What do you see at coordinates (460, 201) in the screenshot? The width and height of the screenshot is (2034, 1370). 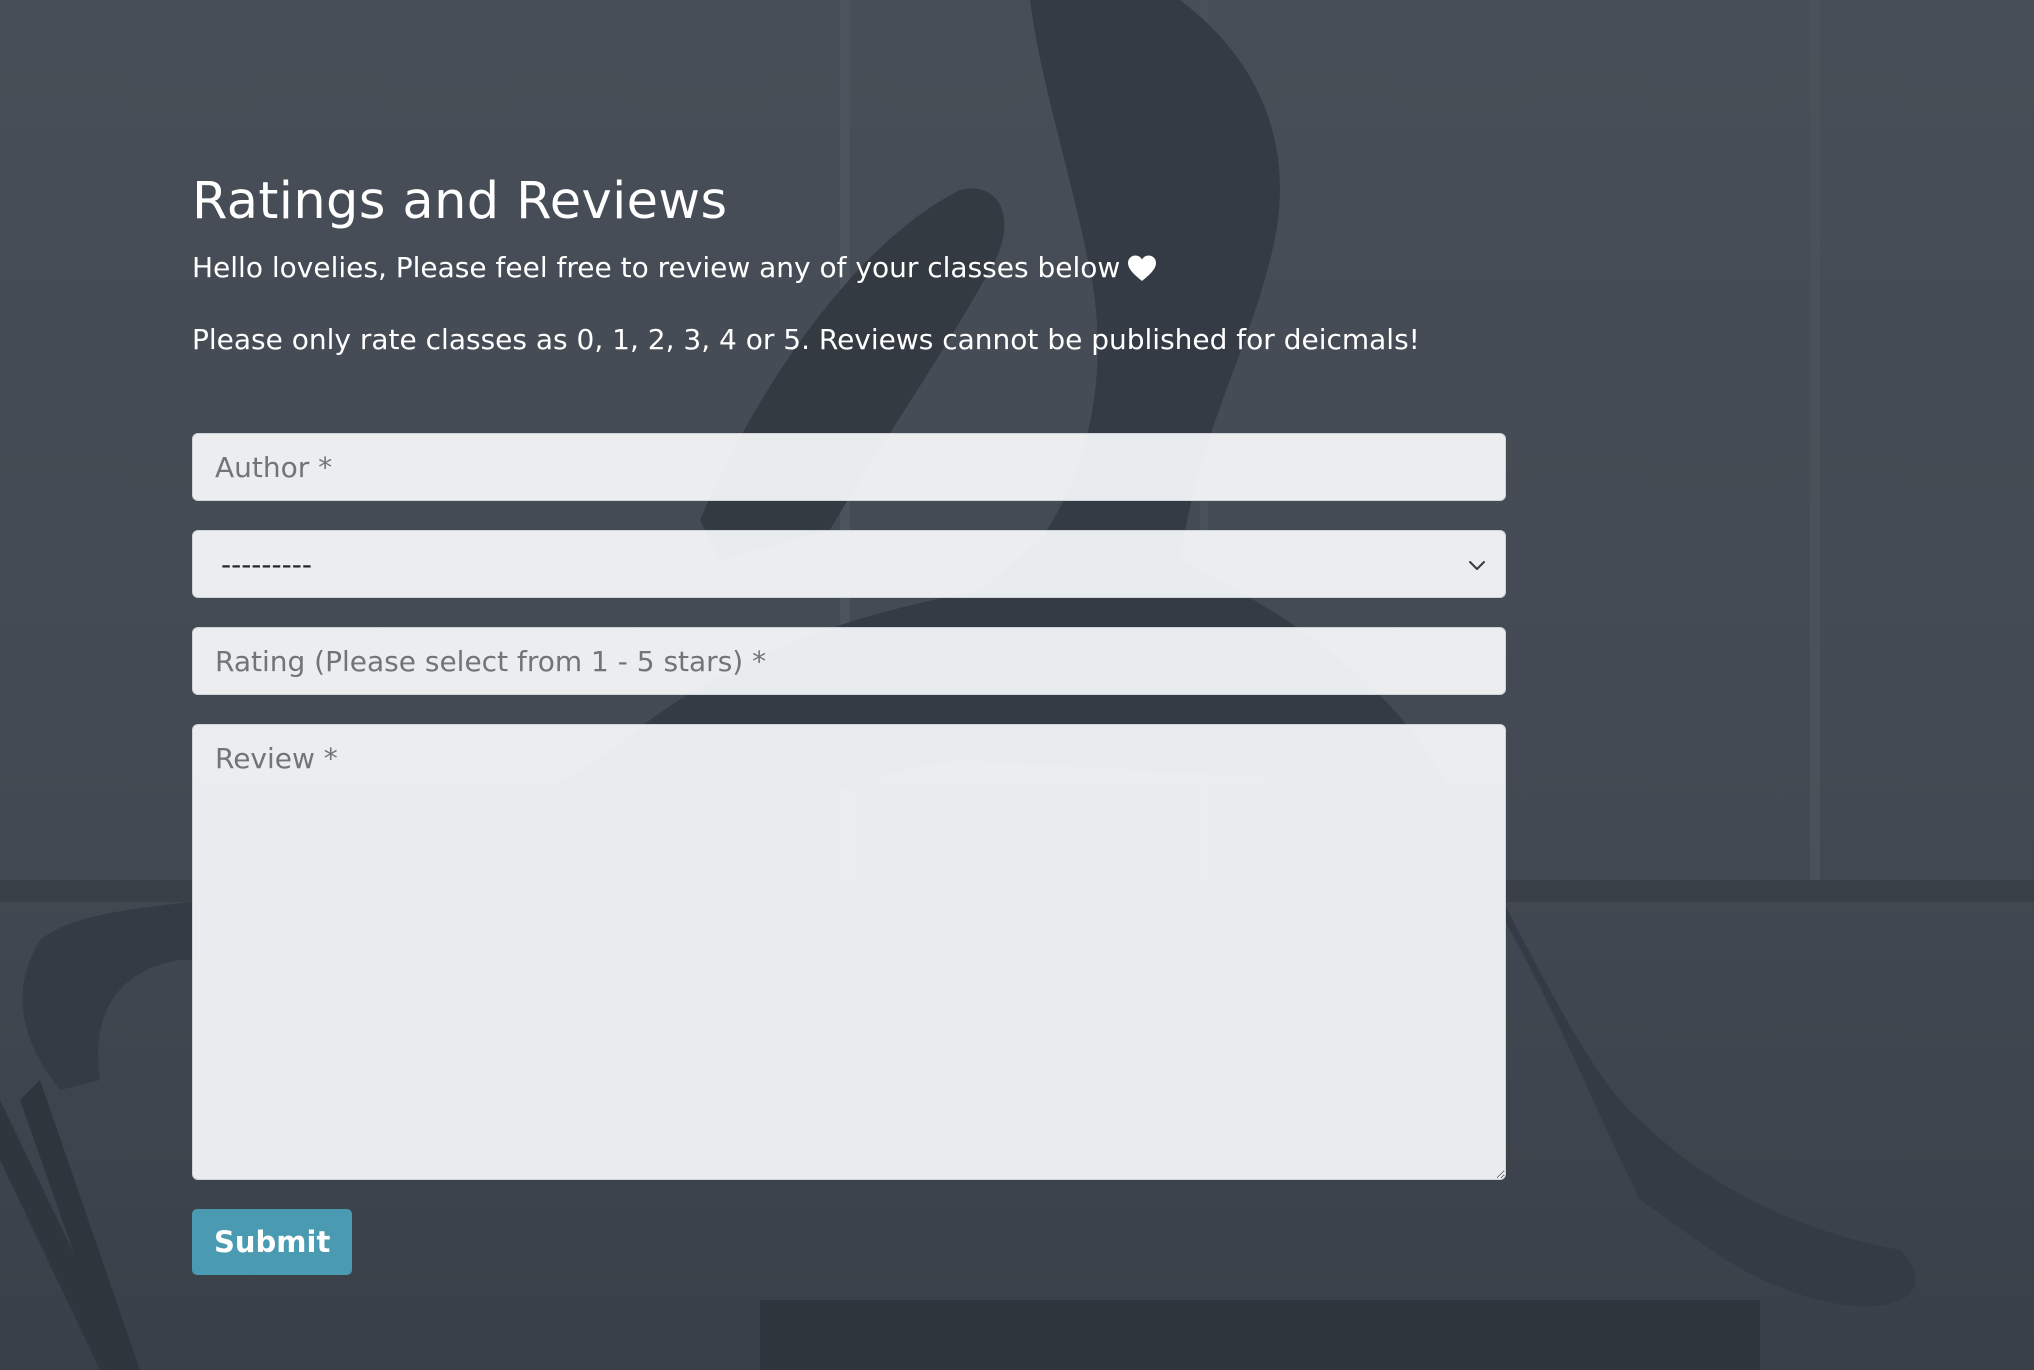 I see `page-title: Ratings and Reviews` at bounding box center [460, 201].